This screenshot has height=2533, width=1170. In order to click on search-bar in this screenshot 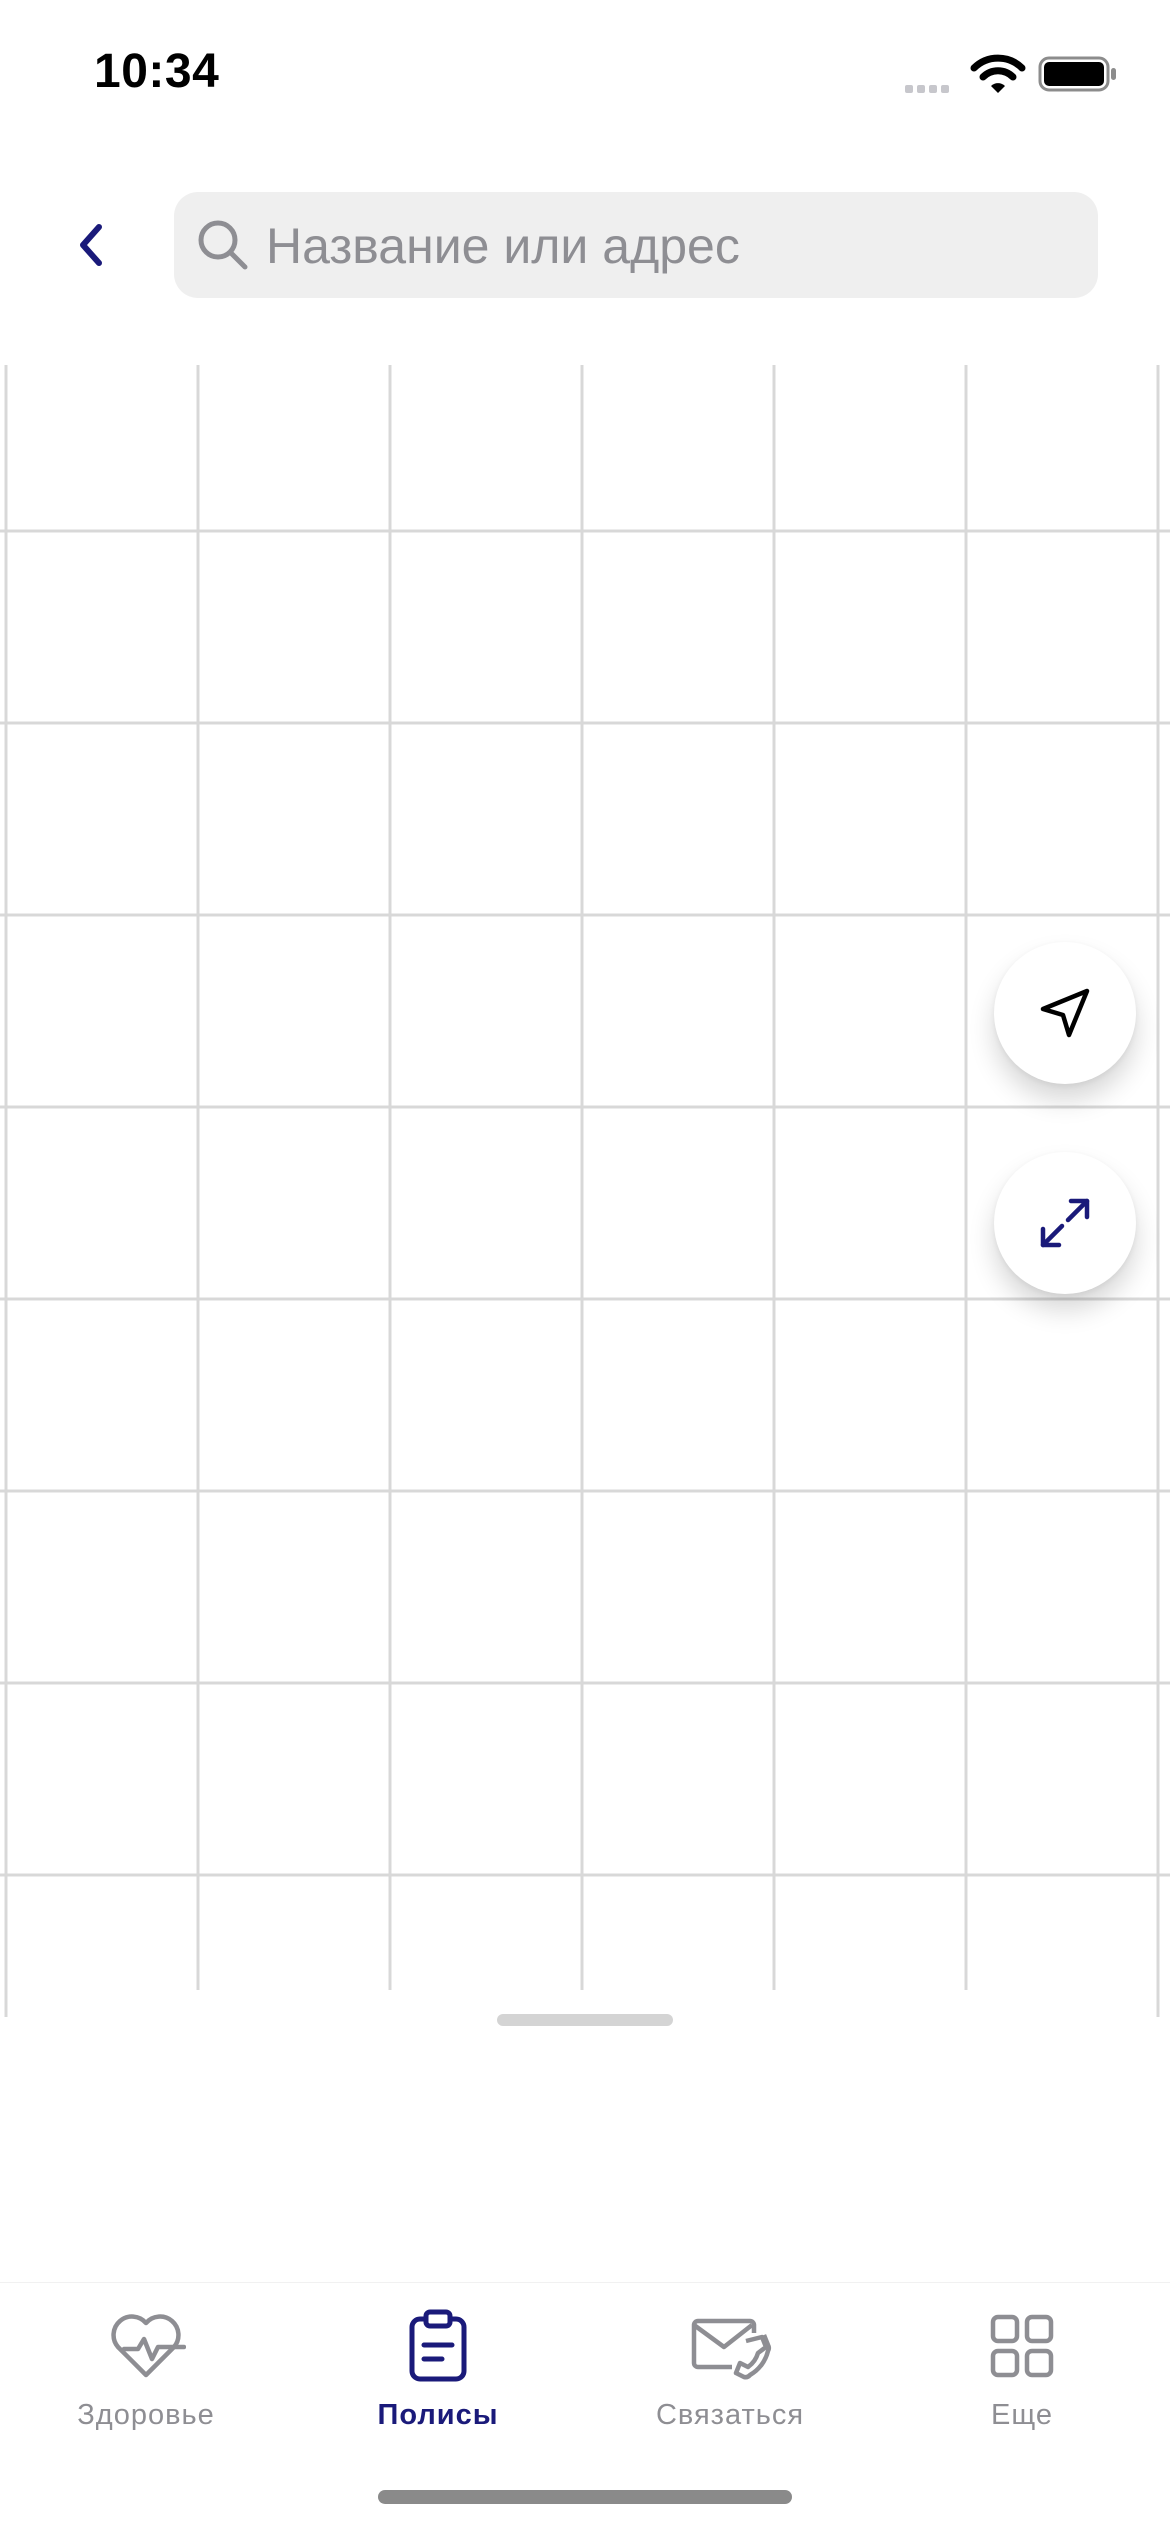, I will do `click(636, 246)`.